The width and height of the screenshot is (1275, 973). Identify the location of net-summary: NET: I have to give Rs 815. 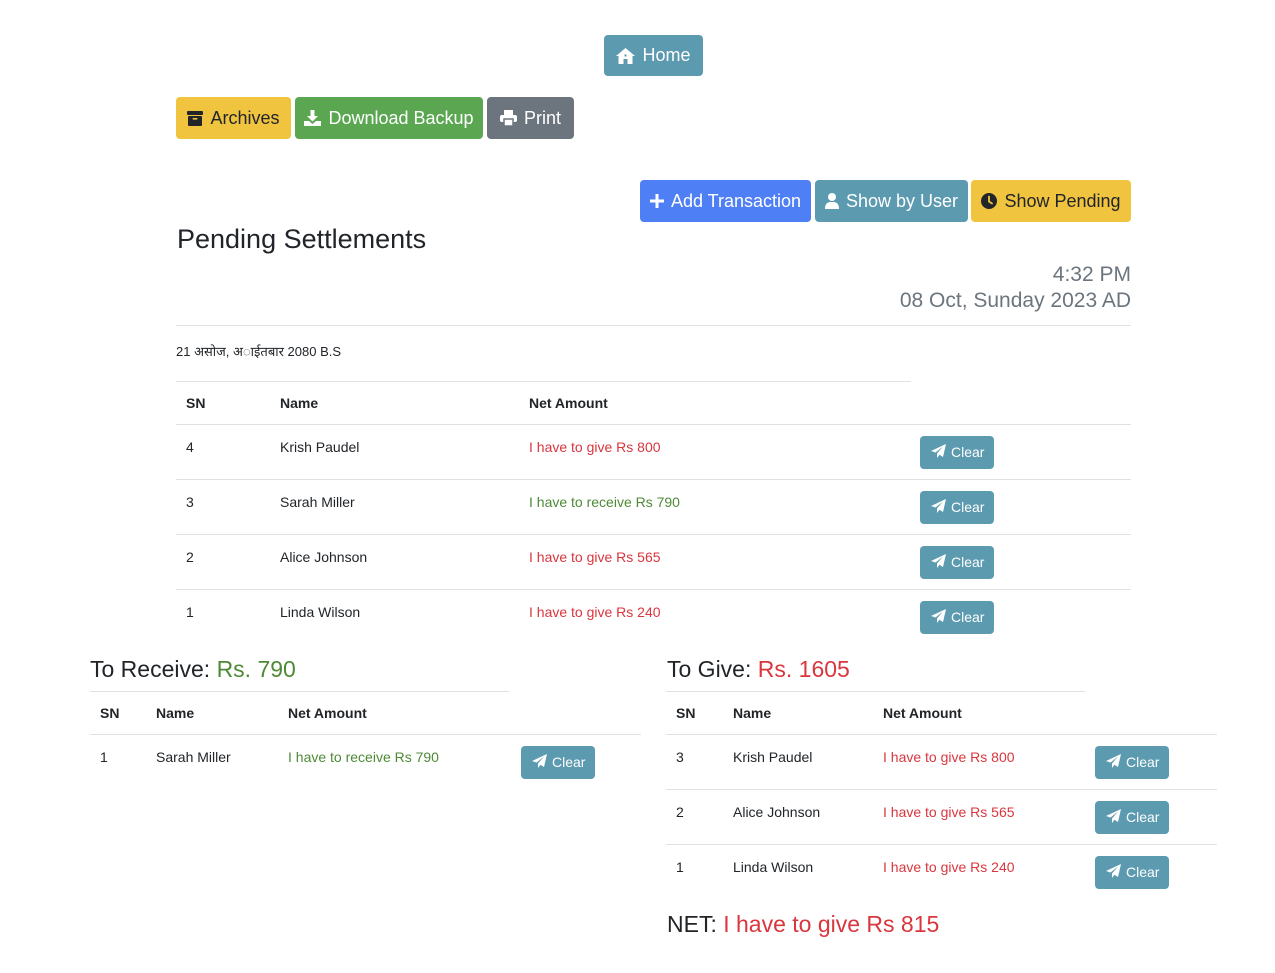
(803, 924).